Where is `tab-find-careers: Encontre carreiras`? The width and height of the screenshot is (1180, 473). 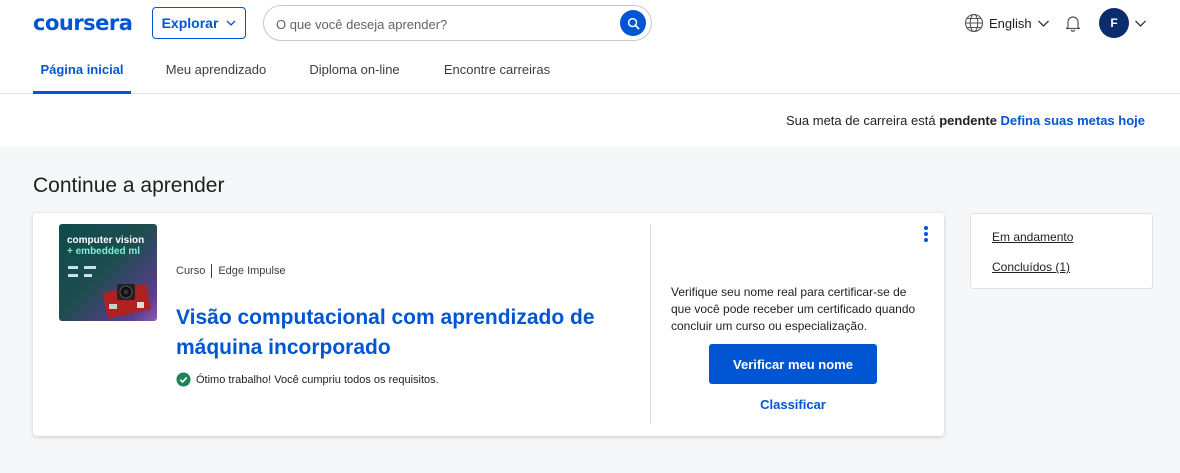 tab-find-careers: Encontre carreiras is located at coordinates (497, 69).